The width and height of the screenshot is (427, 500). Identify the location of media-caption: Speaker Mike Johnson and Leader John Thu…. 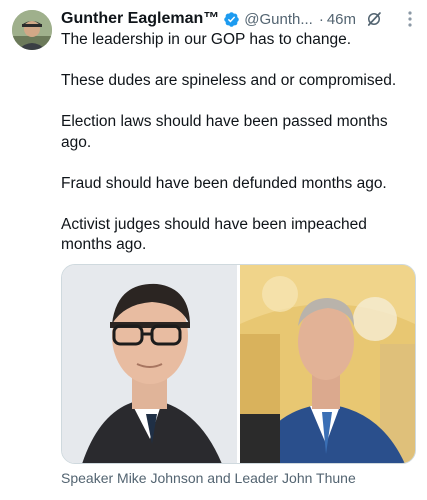
(208, 478).